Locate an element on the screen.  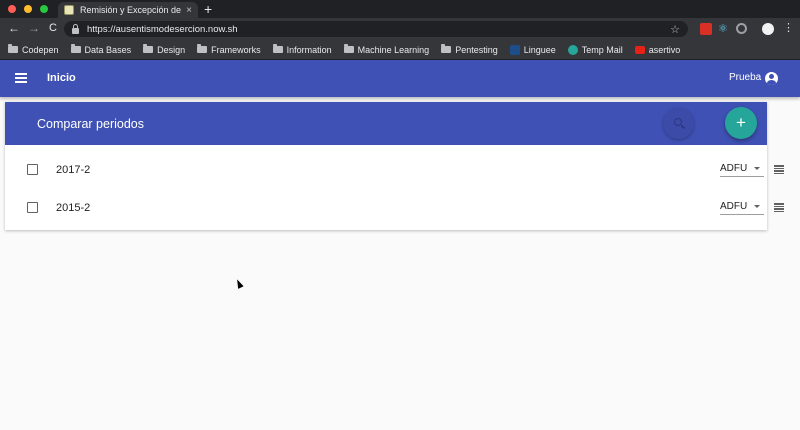
bookmark-information: Information is located at coordinates (302, 49).